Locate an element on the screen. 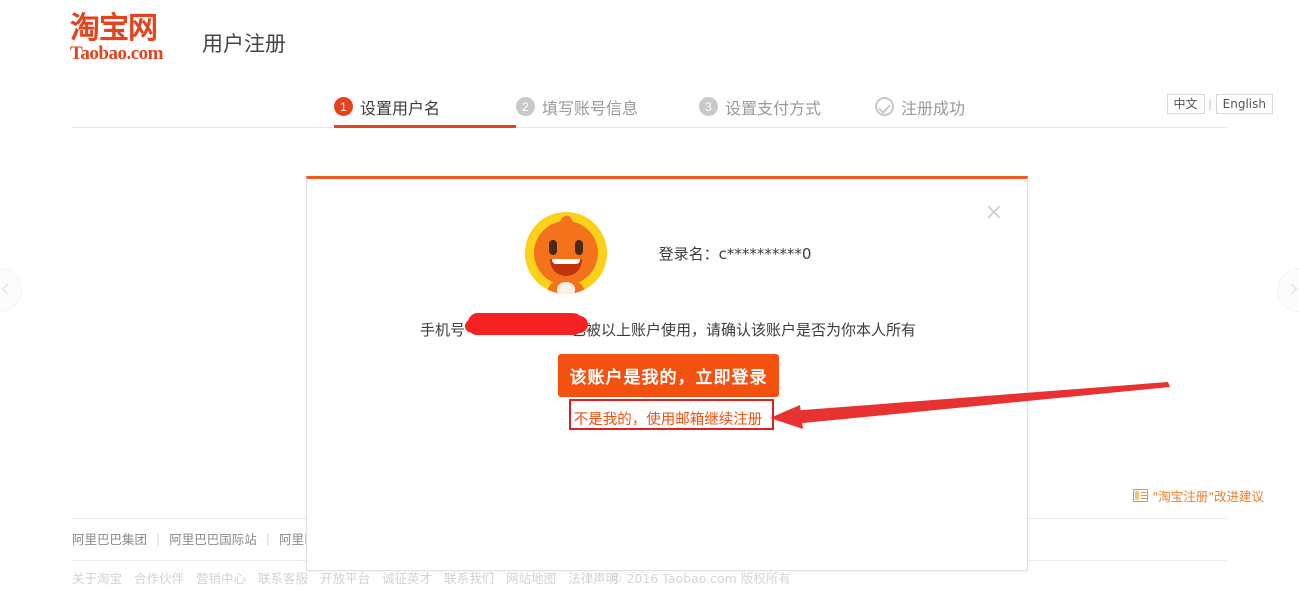  step-2-badge: 2 is located at coordinates (525, 106).